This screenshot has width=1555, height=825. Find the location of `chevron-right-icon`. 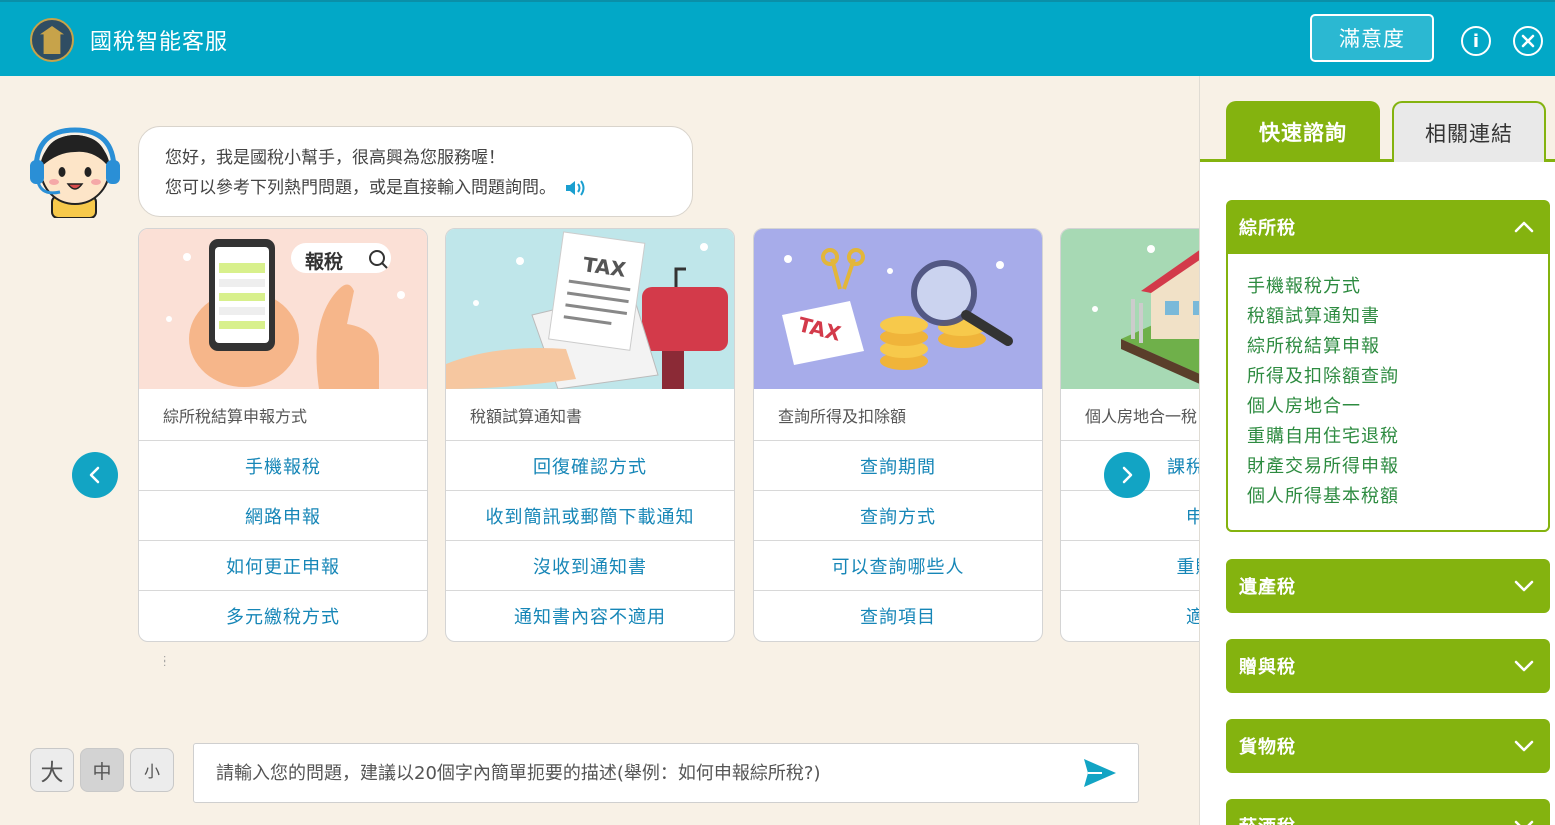

chevron-right-icon is located at coordinates (1127, 475).